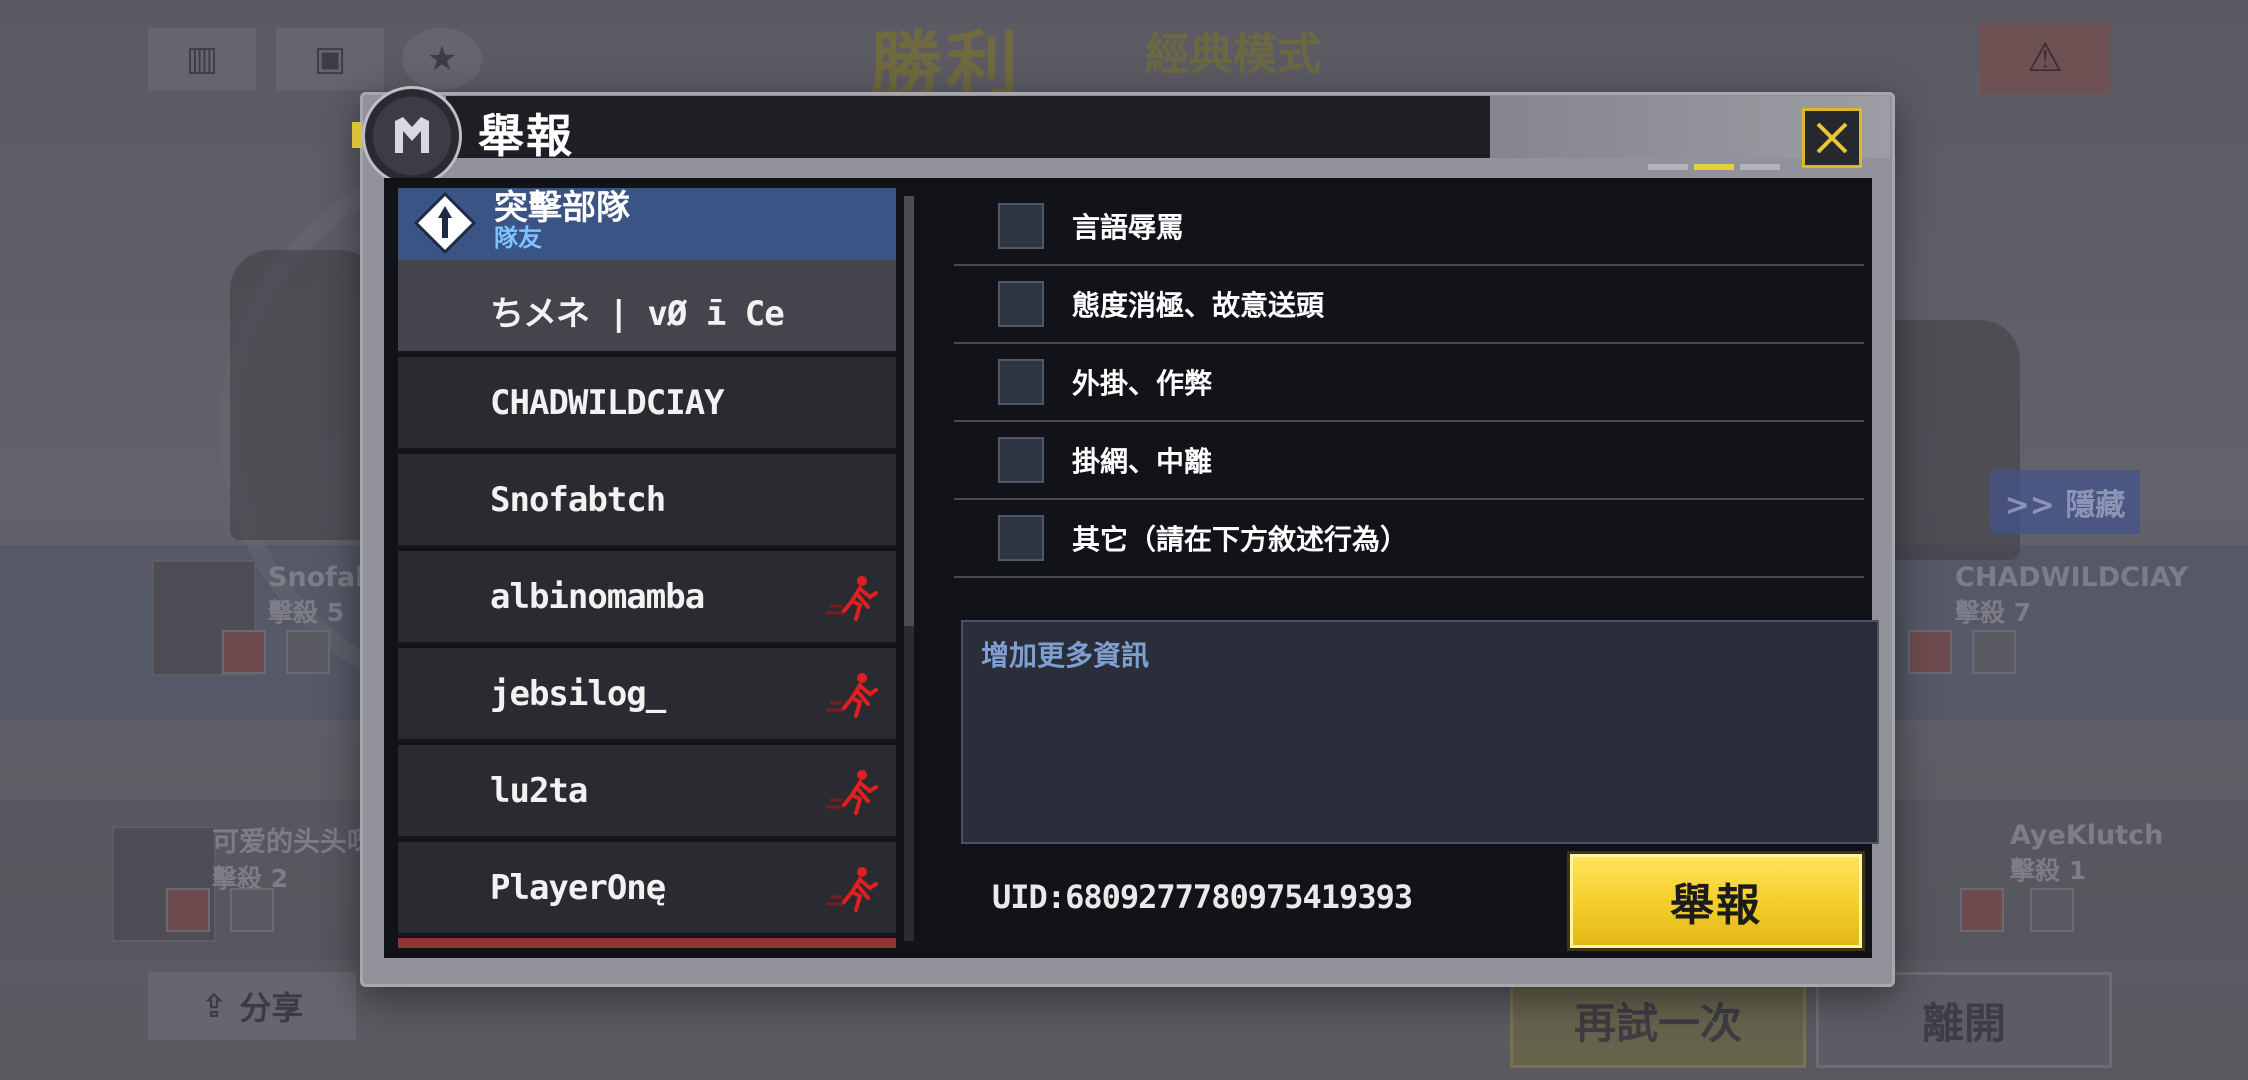 This screenshot has height=1080, width=2248. Describe the element at coordinates (1993, 612) in the screenshot. I see `player-card-kills: 擊殺 7` at that location.